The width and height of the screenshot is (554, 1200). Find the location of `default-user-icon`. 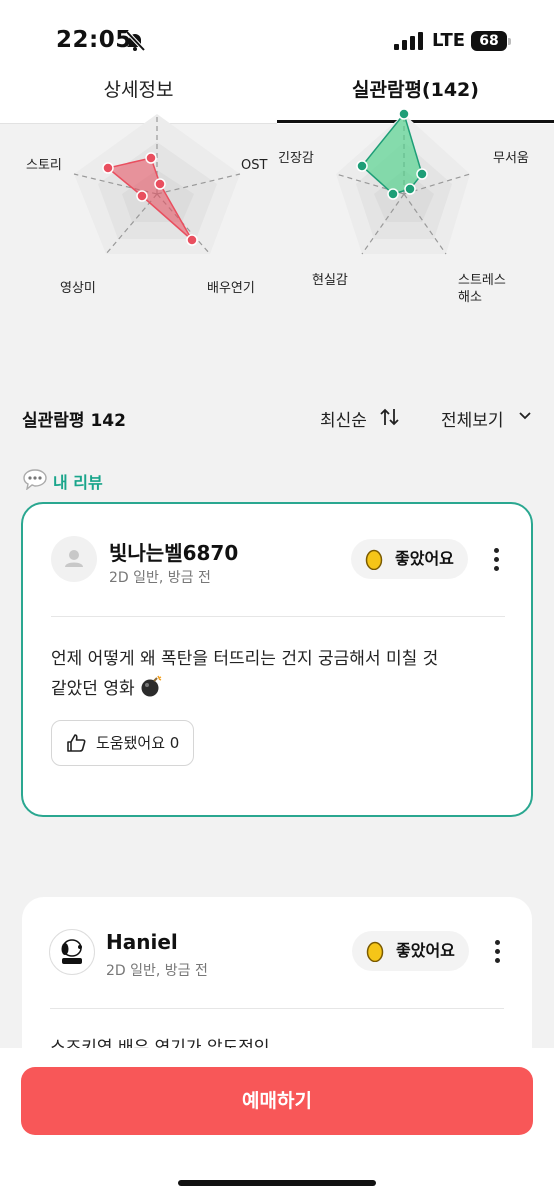

default-user-icon is located at coordinates (74, 558).